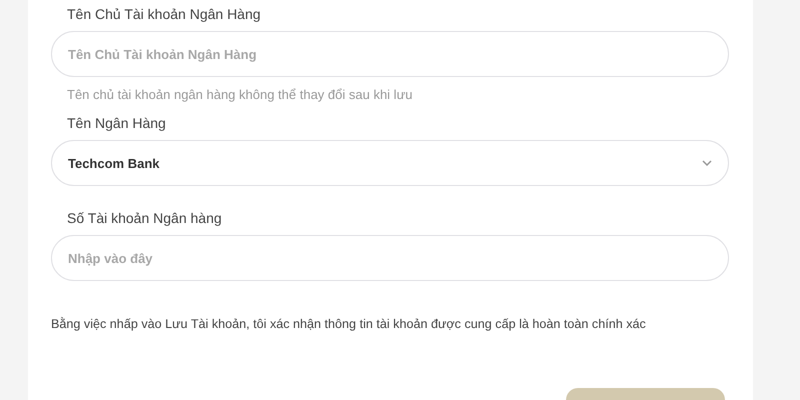 The width and height of the screenshot is (800, 400). Describe the element at coordinates (164, 14) in the screenshot. I see `field-label: Tên Chủ Tài khoản Ngân Hàng` at that location.